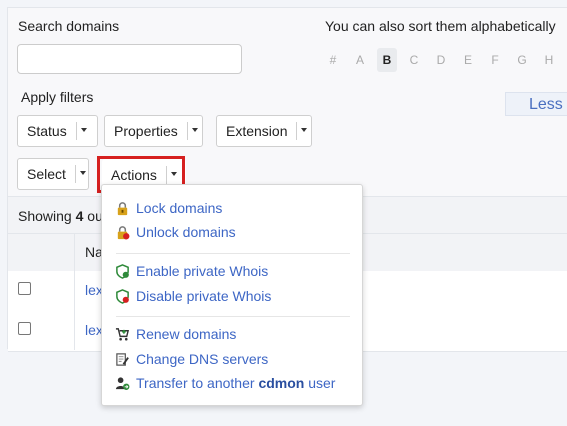 The width and height of the screenshot is (567, 426). Describe the element at coordinates (322, 383) in the screenshot. I see `menu-item-transfer-suffix: user` at that location.